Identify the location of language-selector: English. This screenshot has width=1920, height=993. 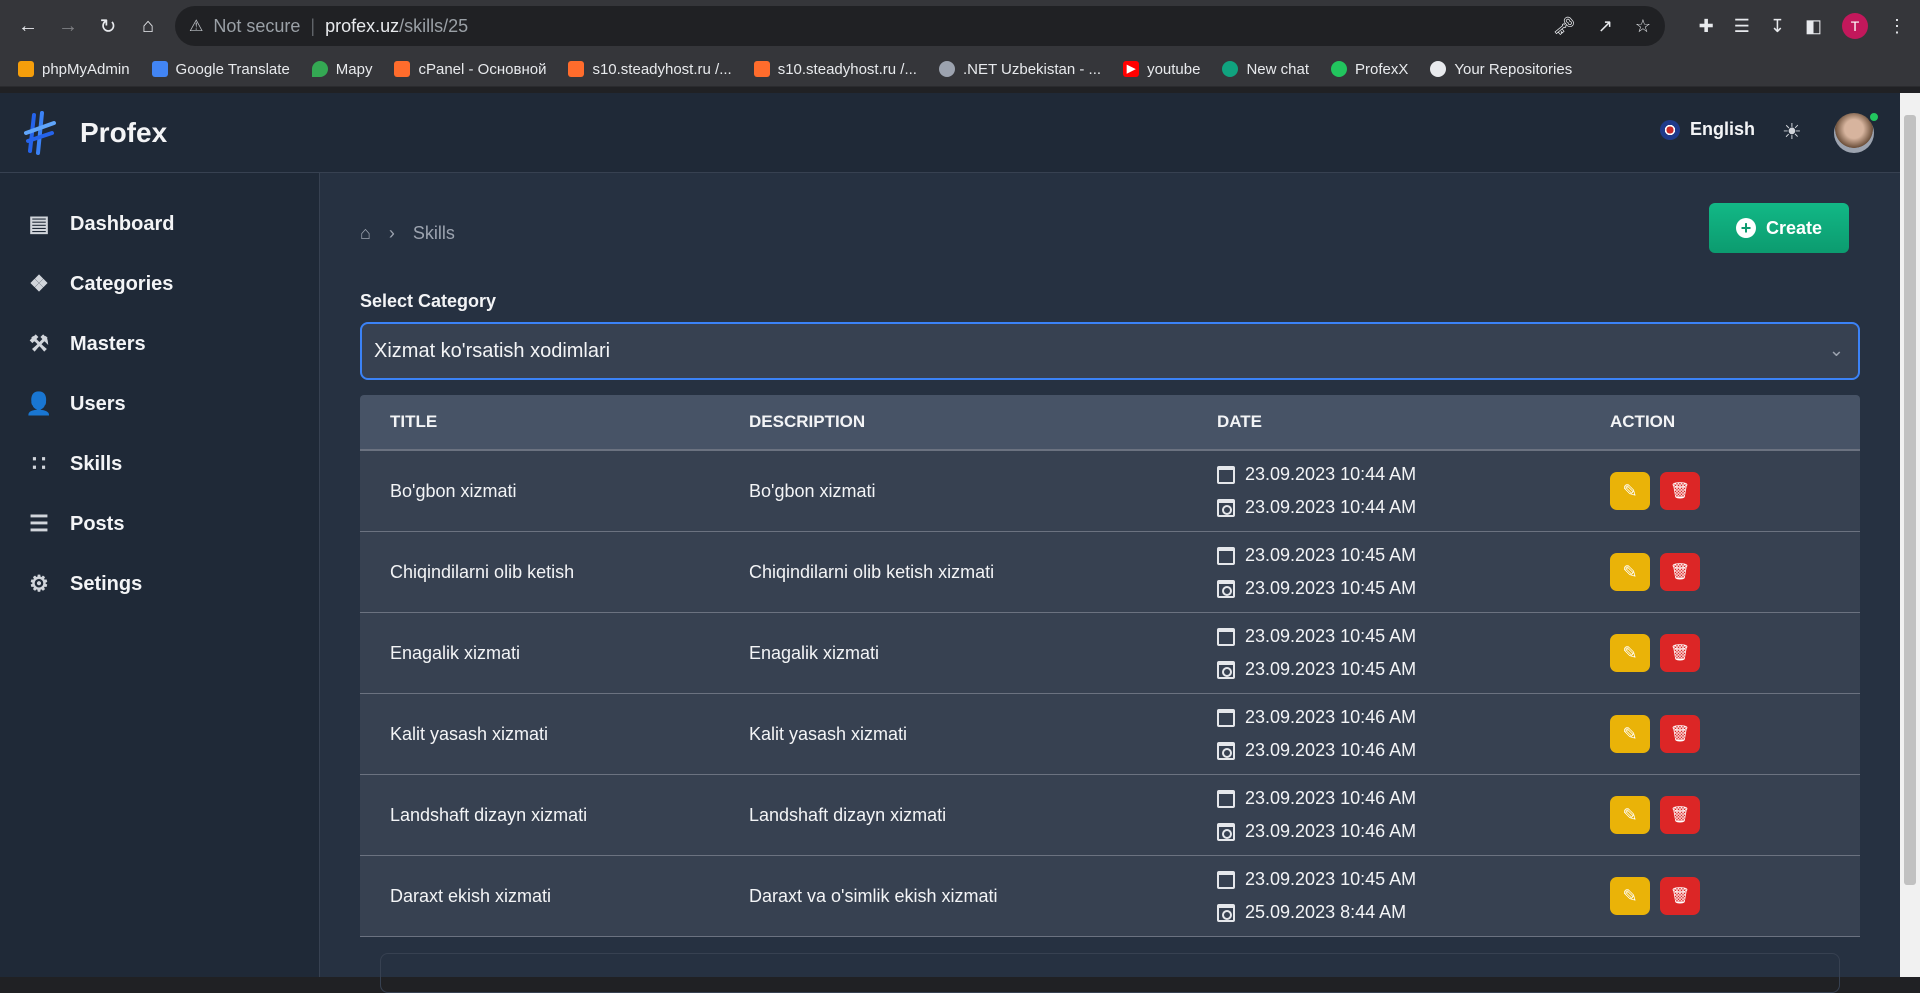
(1707, 129).